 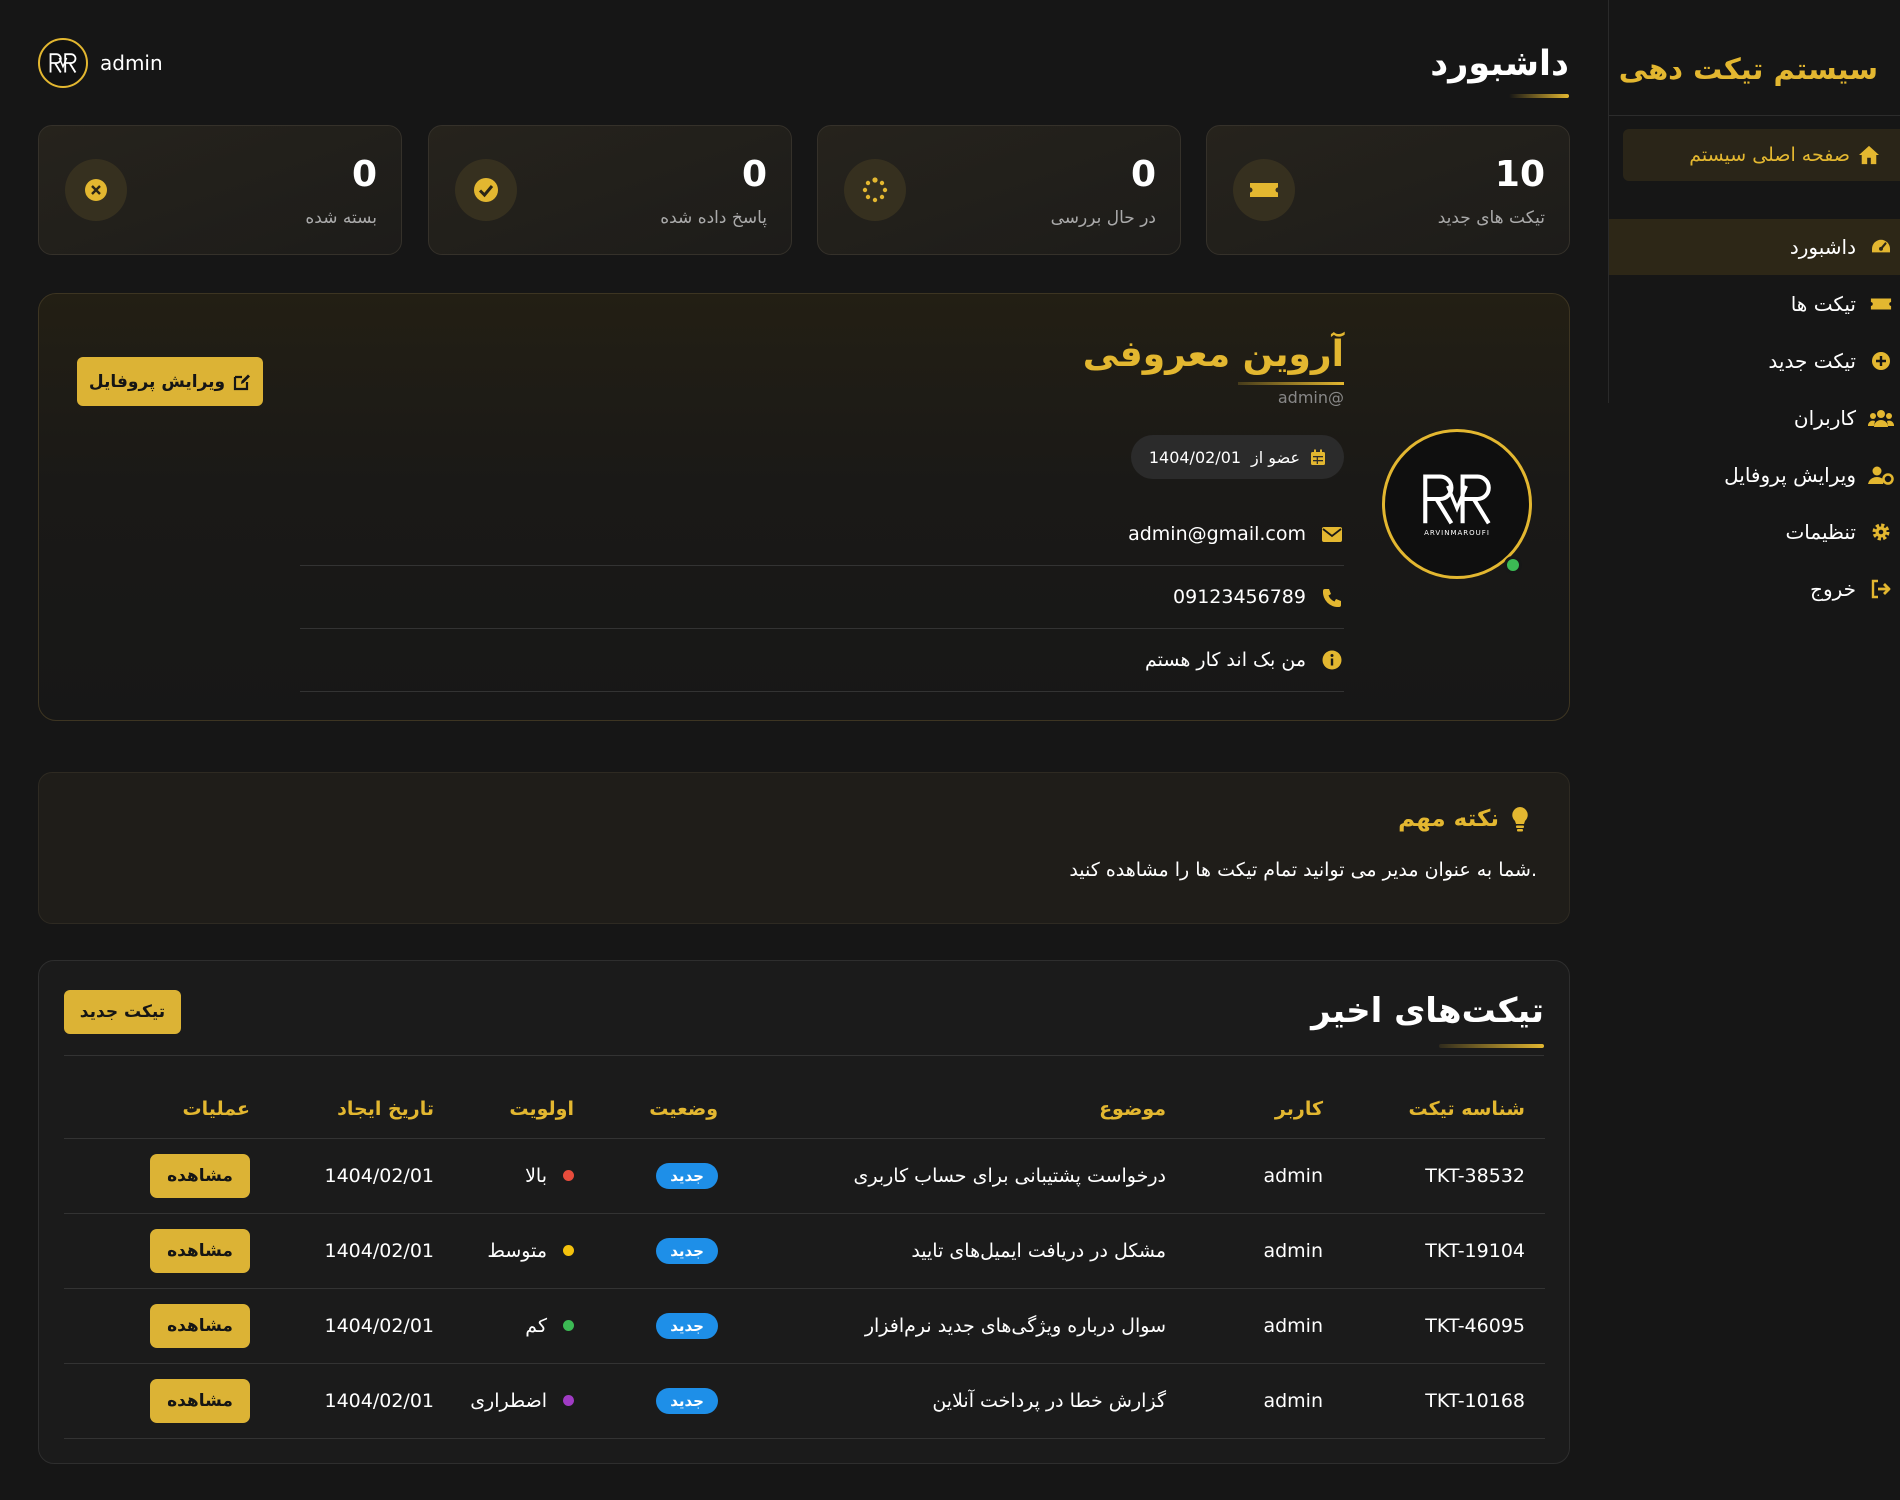 What do you see at coordinates (944, 1176) in the screenshot?
I see `ticket-subject: درخواست پشتیبانی برای حساب کاربری` at bounding box center [944, 1176].